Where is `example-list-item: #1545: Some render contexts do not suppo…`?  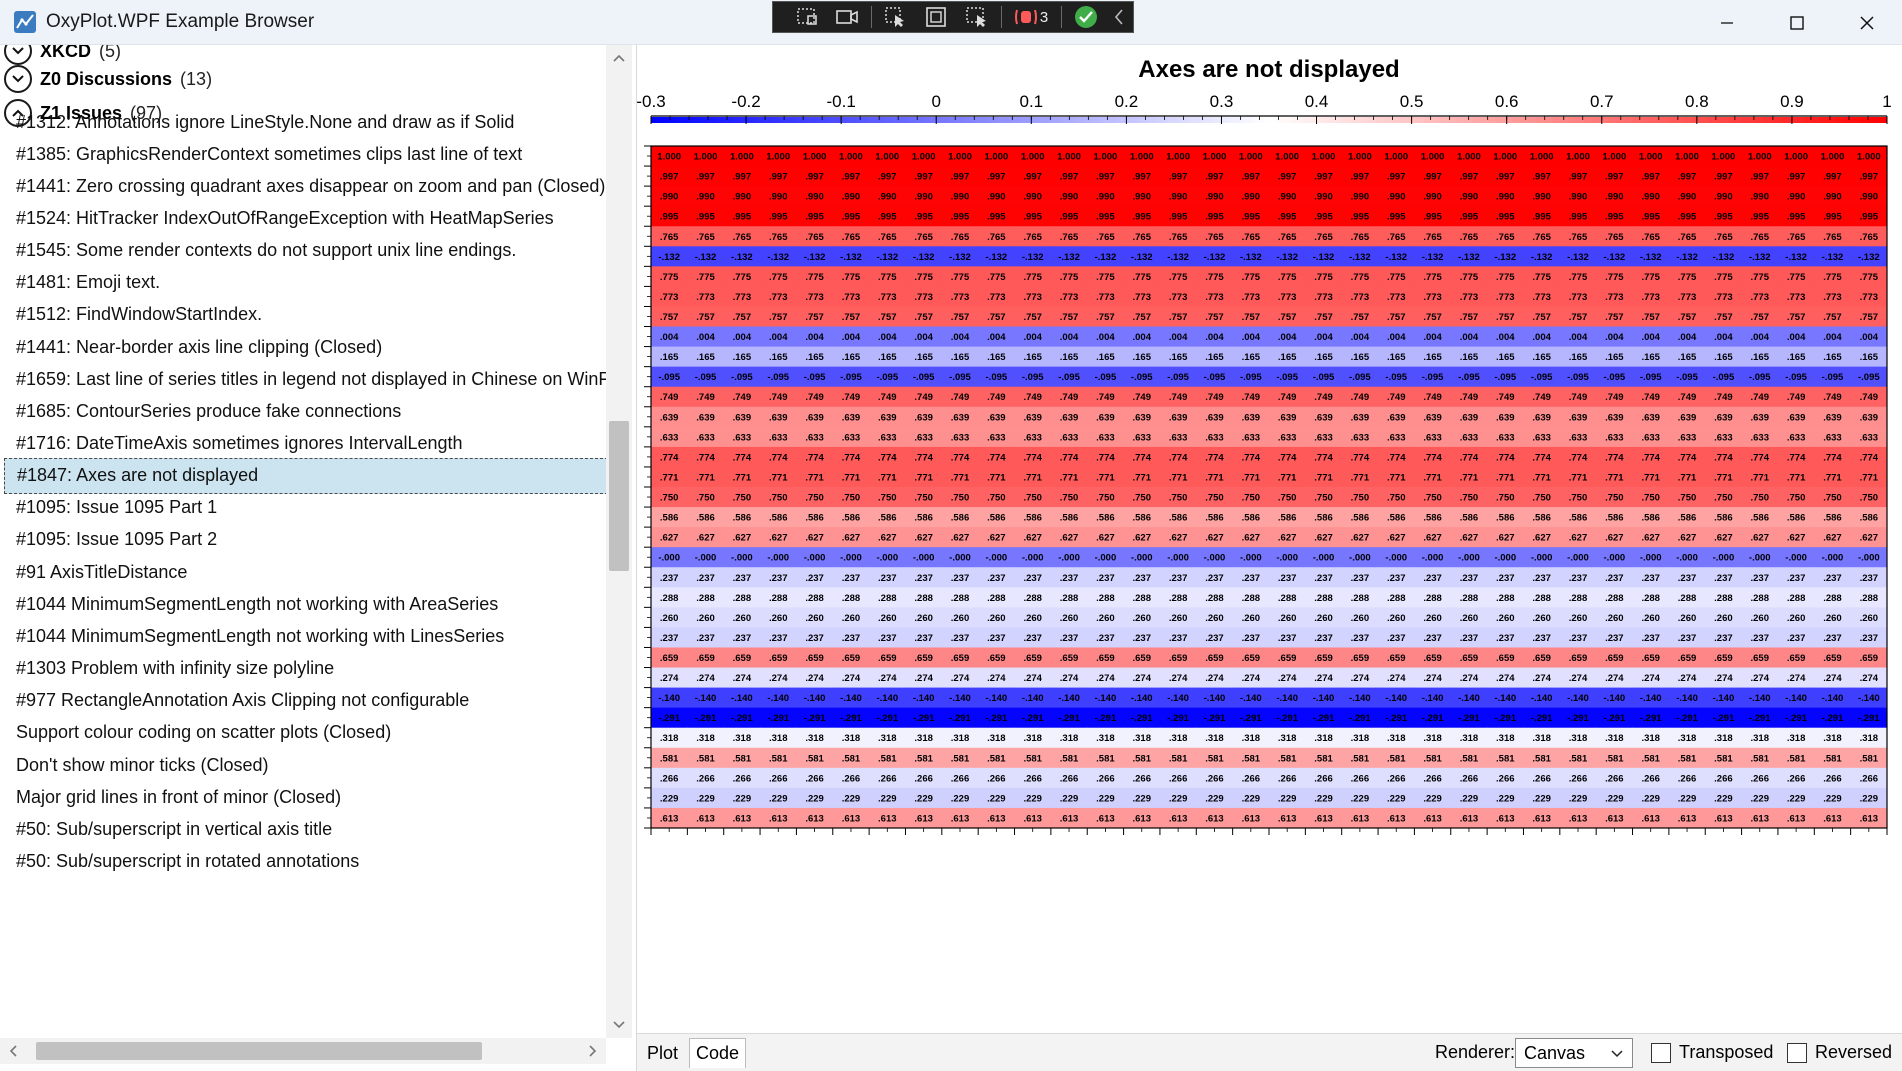 example-list-item: #1545: Some render contexts do not suppo… is located at coordinates (306, 251).